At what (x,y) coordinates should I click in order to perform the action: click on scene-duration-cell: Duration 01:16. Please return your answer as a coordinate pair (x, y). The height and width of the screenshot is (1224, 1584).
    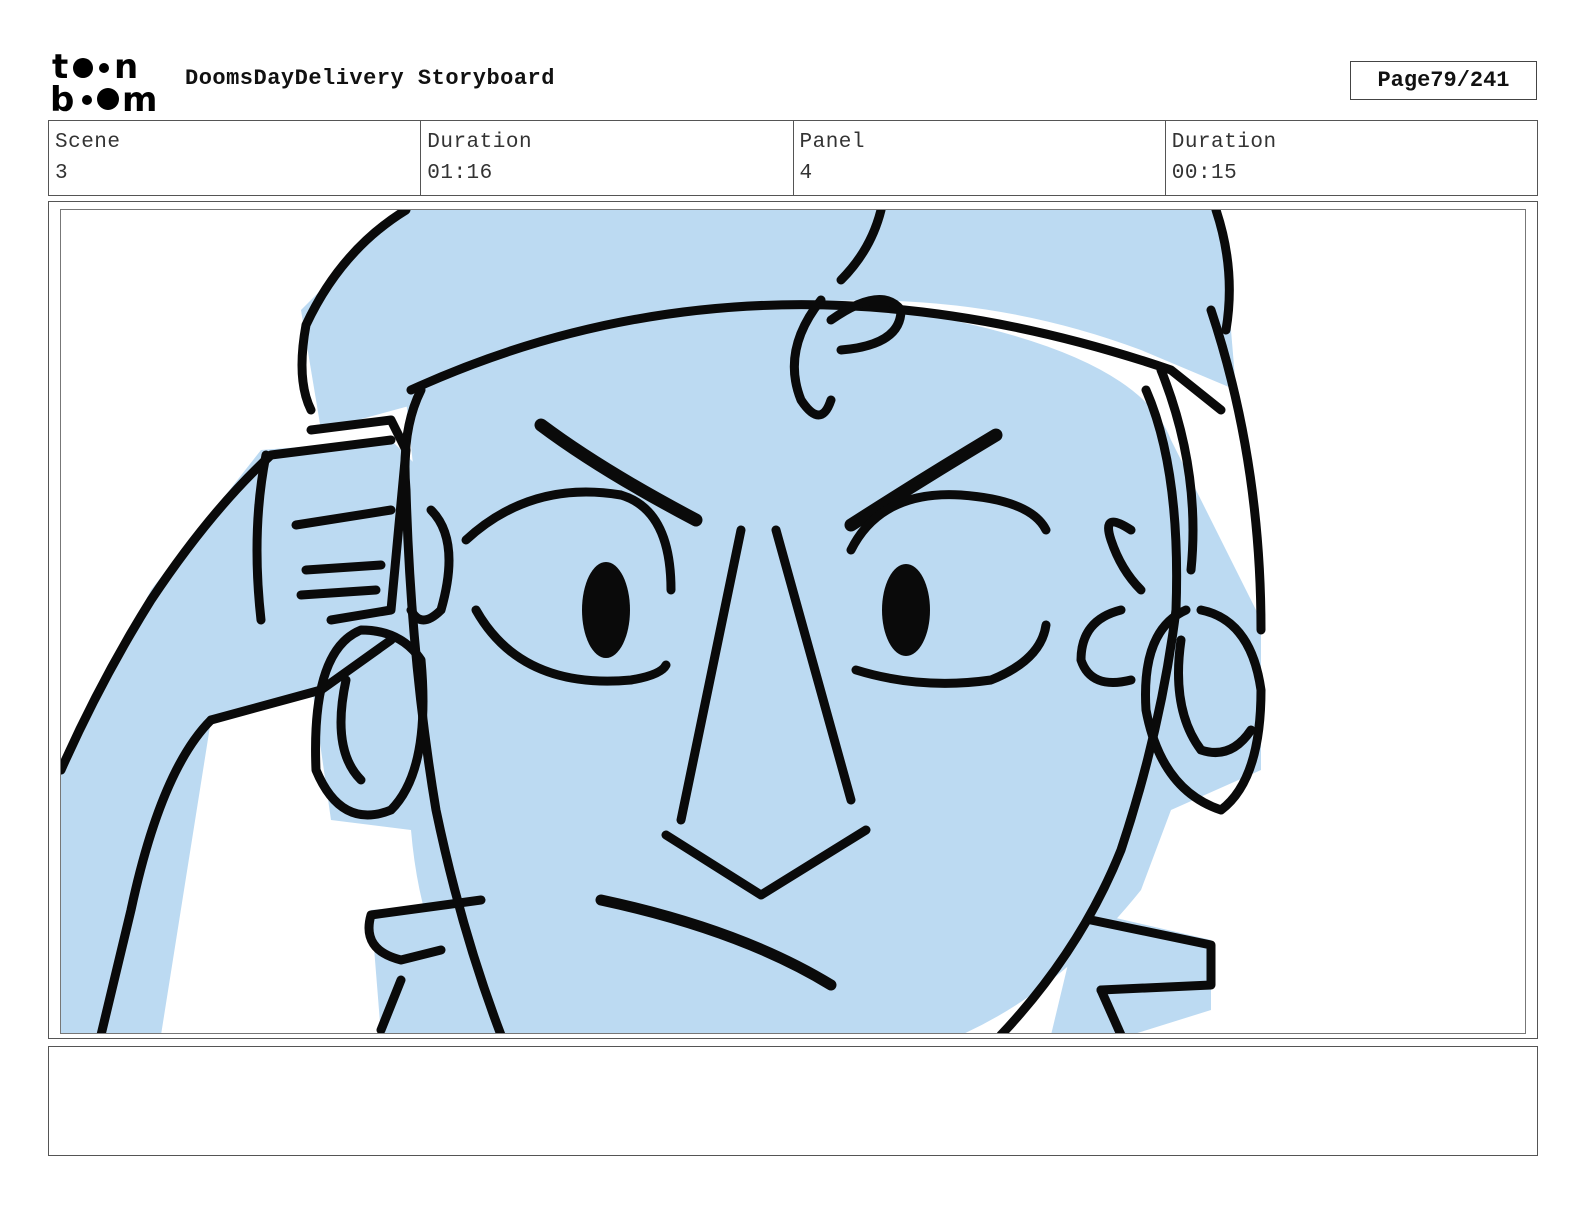
    Looking at the image, I should click on (607, 158).